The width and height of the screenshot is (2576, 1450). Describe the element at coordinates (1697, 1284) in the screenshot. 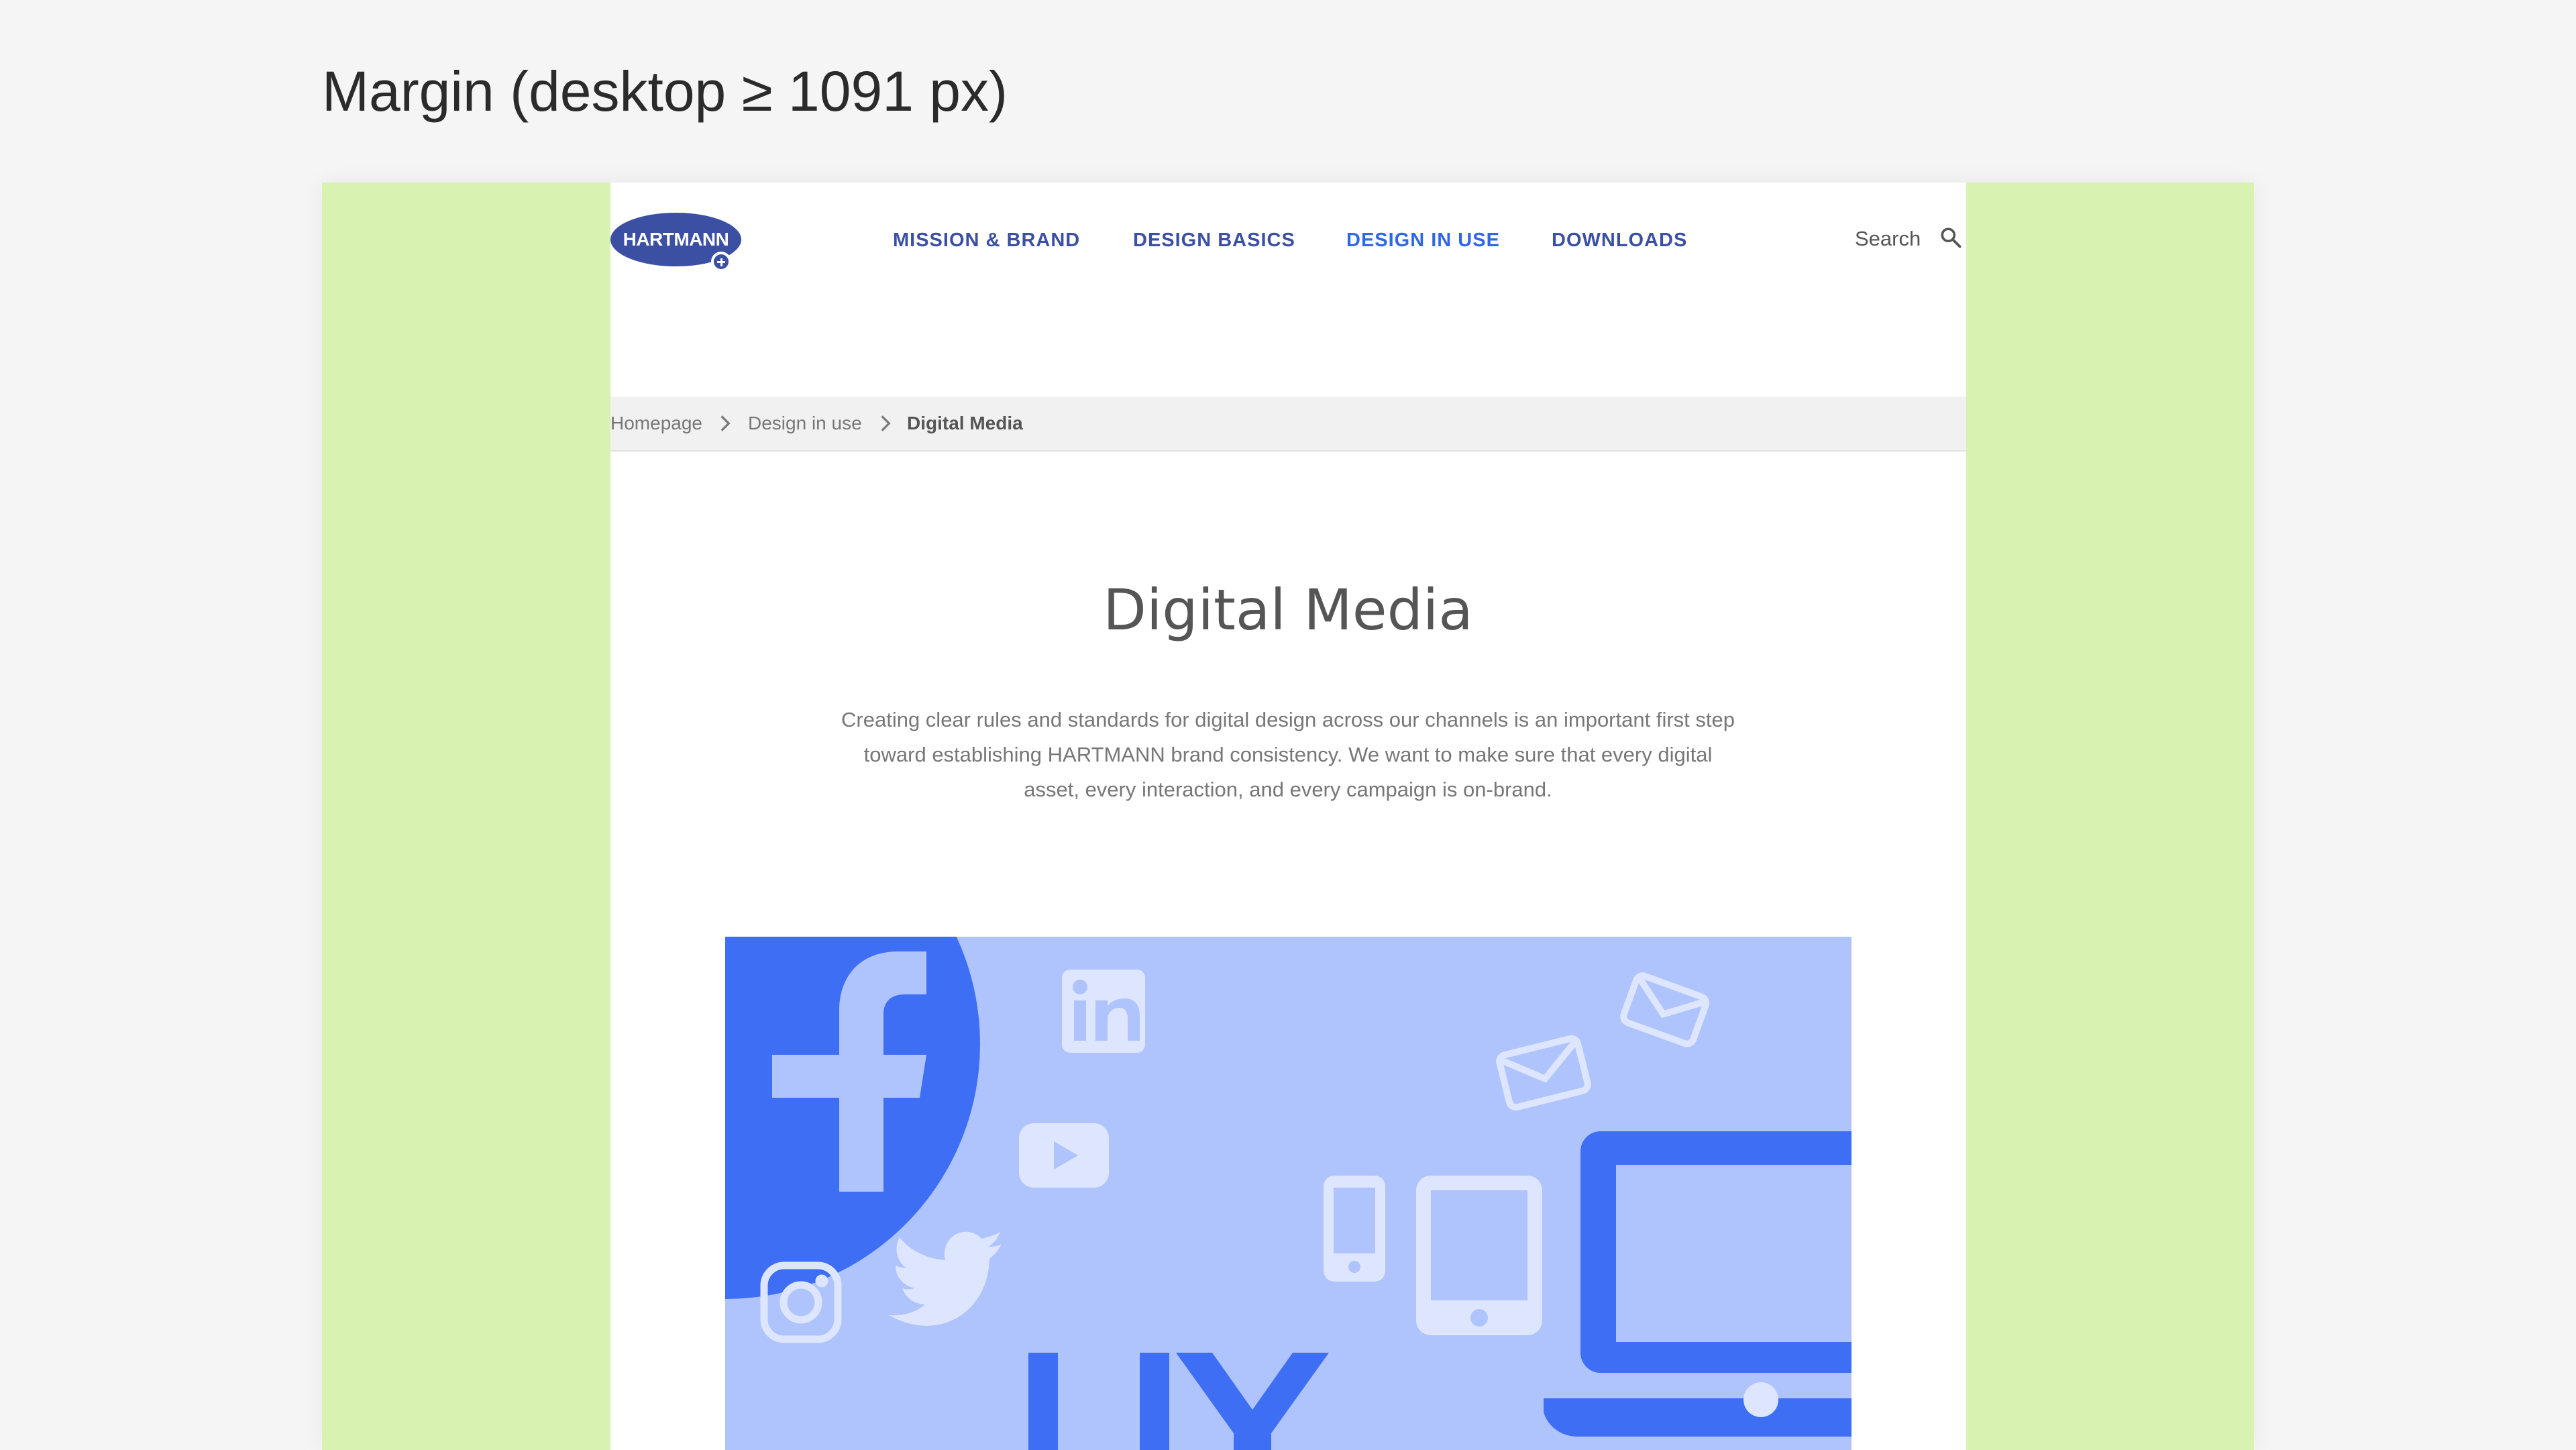

I see `laptop-icon` at that location.